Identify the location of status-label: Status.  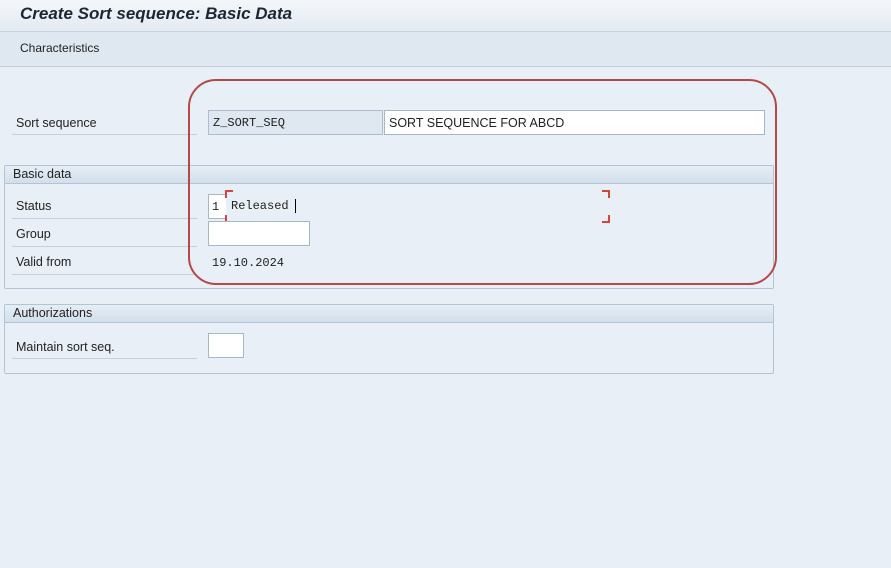
(34, 206).